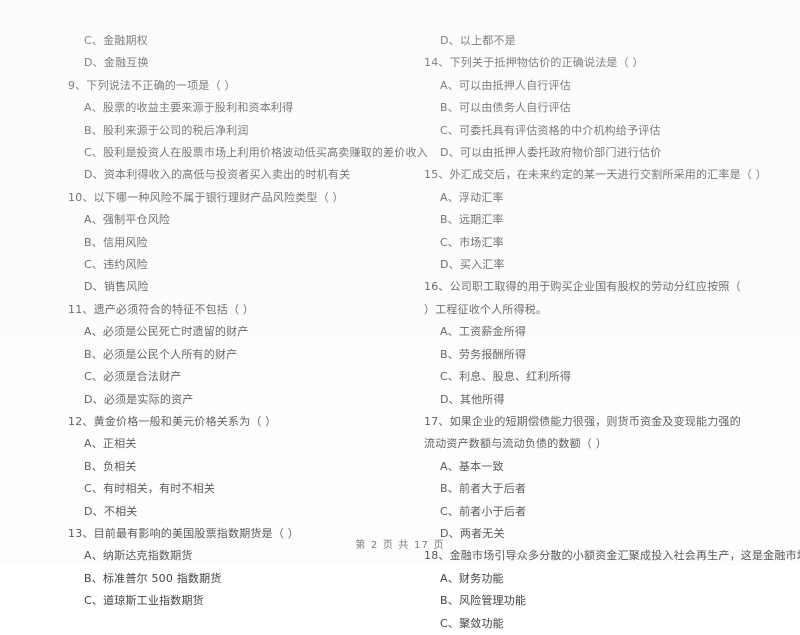  Describe the element at coordinates (161, 309) in the screenshot. I see `question-stem: 11、遗产必须符合的特征不包括（ ）` at that location.